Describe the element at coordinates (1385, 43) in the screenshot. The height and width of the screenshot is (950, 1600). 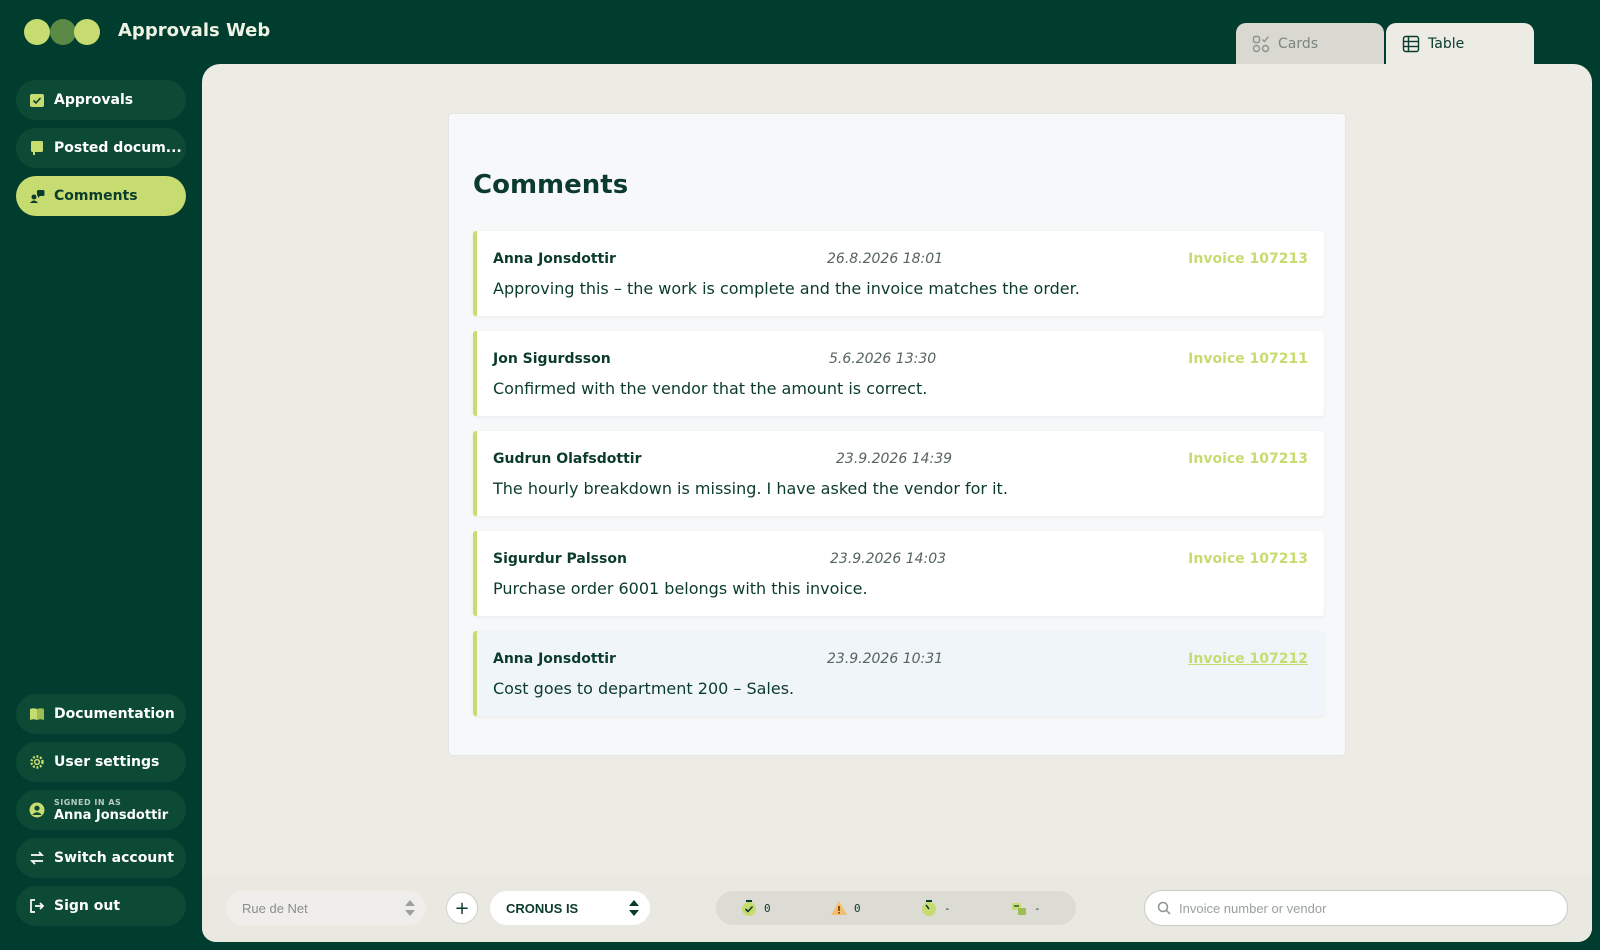
I see `view-tabs: Cards Table` at that location.